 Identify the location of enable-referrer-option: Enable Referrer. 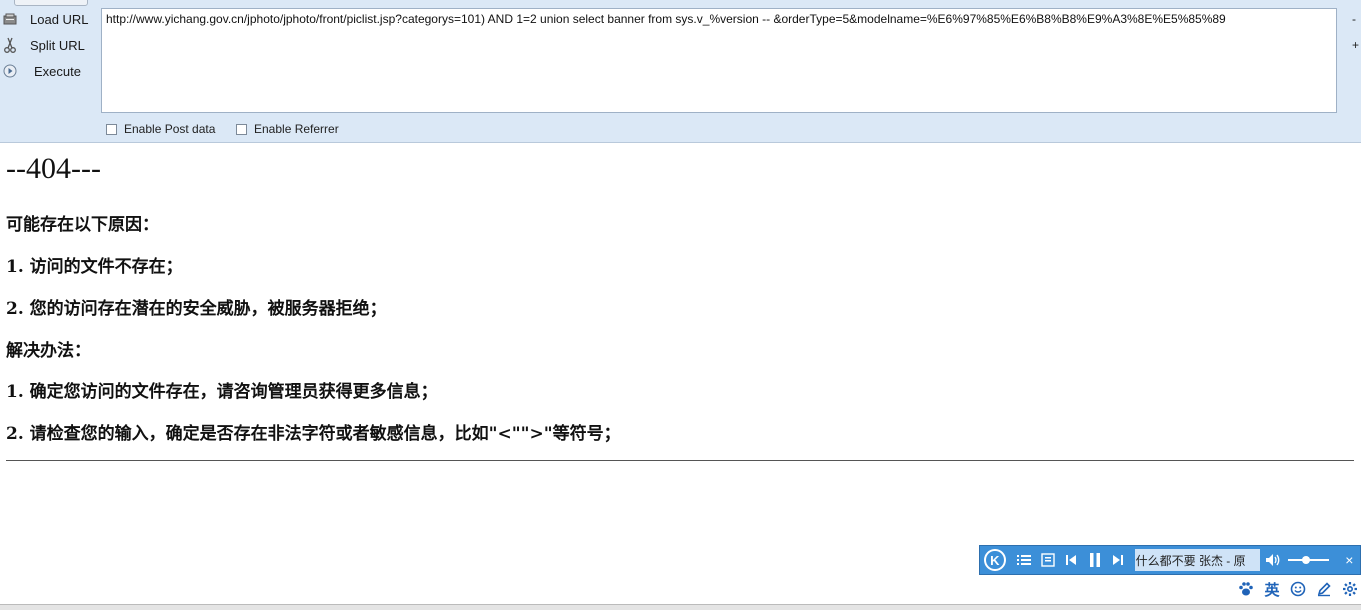
(287, 129).